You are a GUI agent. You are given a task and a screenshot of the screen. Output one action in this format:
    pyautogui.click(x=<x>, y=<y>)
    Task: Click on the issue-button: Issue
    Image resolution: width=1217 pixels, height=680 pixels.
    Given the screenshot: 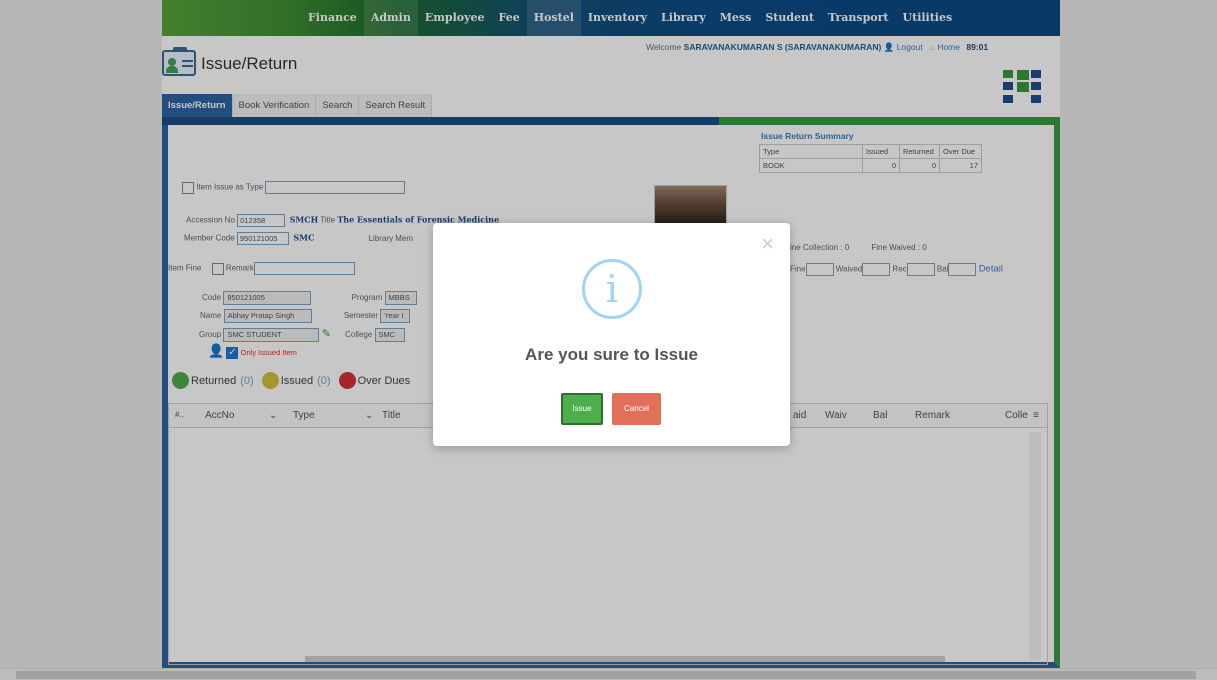 What is the action you would take?
    pyautogui.click(x=582, y=409)
    